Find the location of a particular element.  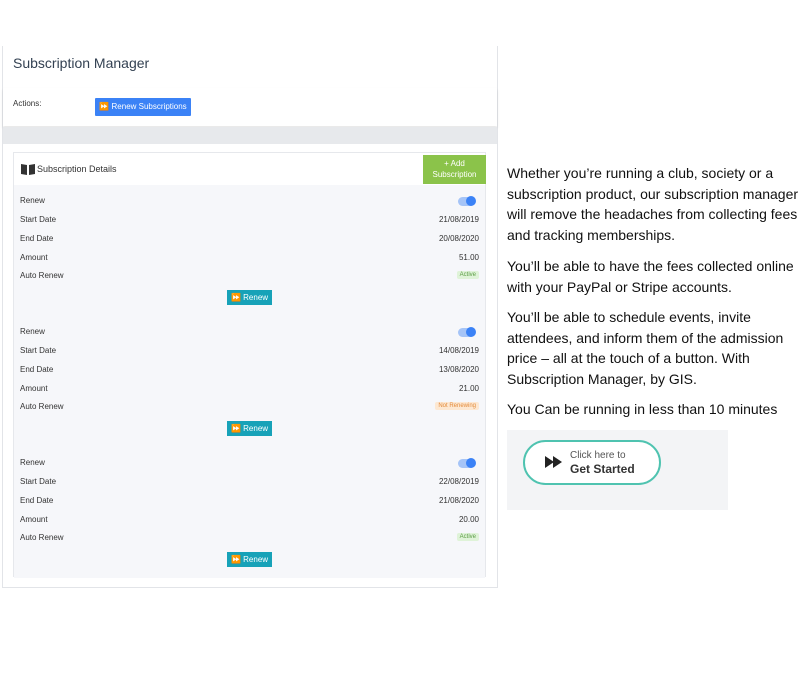

actions-label: Actions: is located at coordinates (27, 103).